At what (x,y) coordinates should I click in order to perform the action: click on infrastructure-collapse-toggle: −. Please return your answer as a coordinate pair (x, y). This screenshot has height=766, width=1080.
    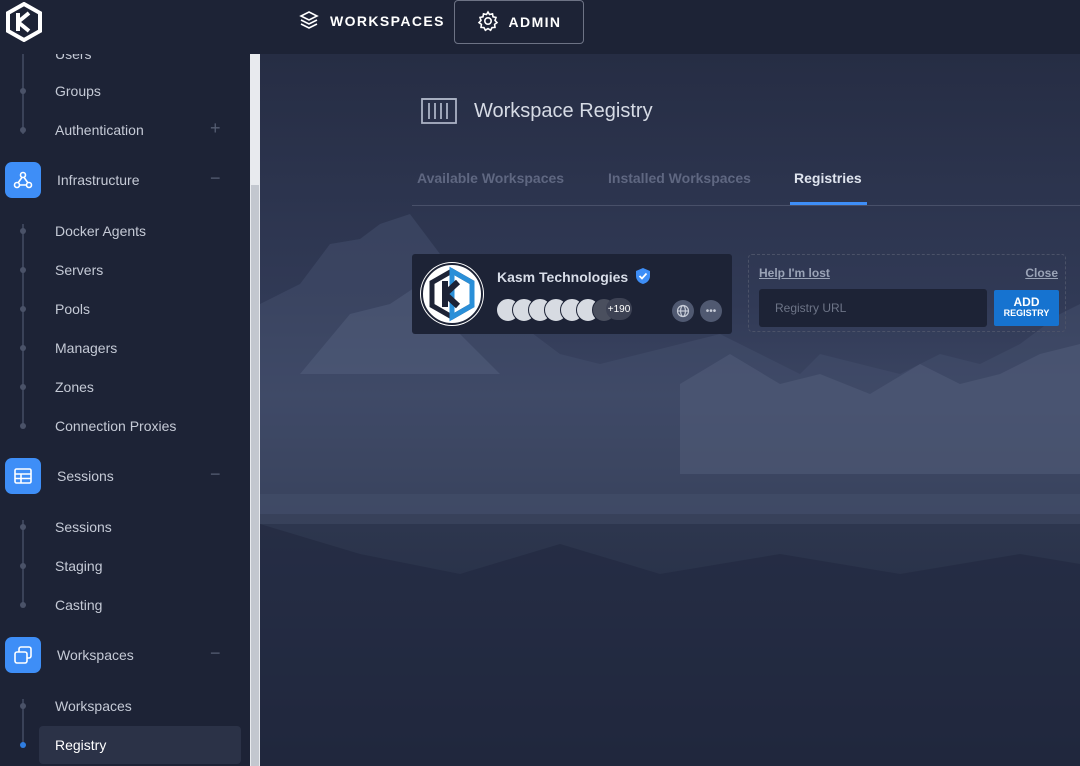
    Looking at the image, I should click on (215, 178).